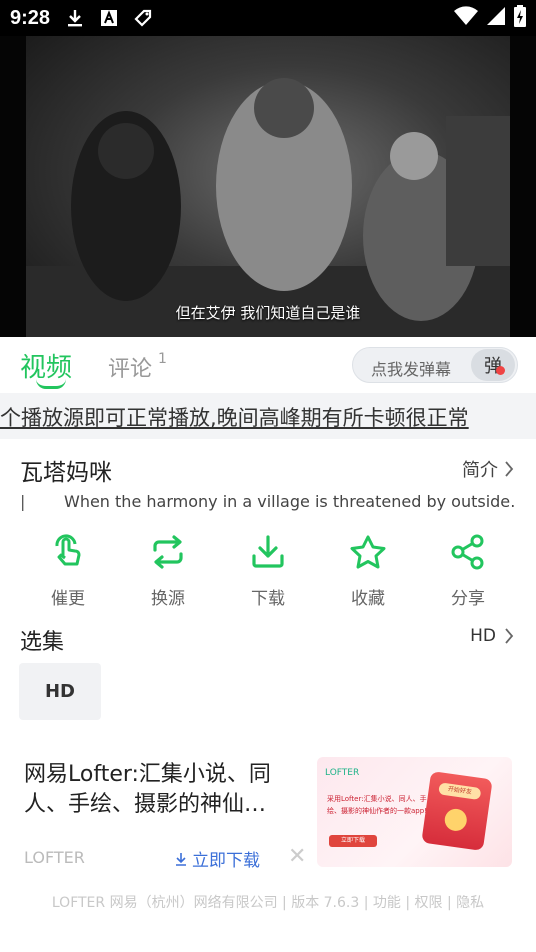 This screenshot has width=536, height=952. I want to click on comments-count: 1, so click(162, 359).